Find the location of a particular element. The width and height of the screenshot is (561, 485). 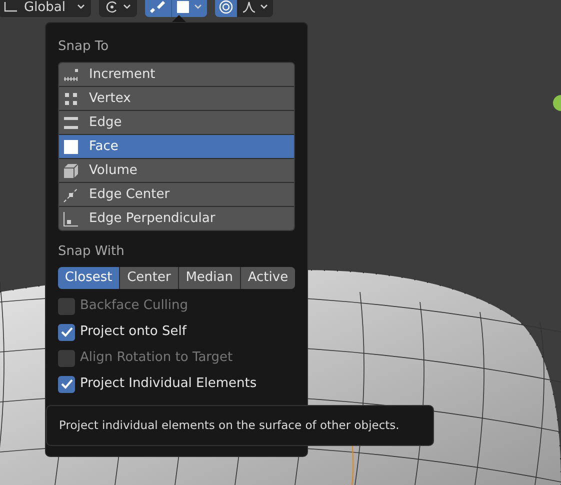

falloff-curve-icon is located at coordinates (249, 7).